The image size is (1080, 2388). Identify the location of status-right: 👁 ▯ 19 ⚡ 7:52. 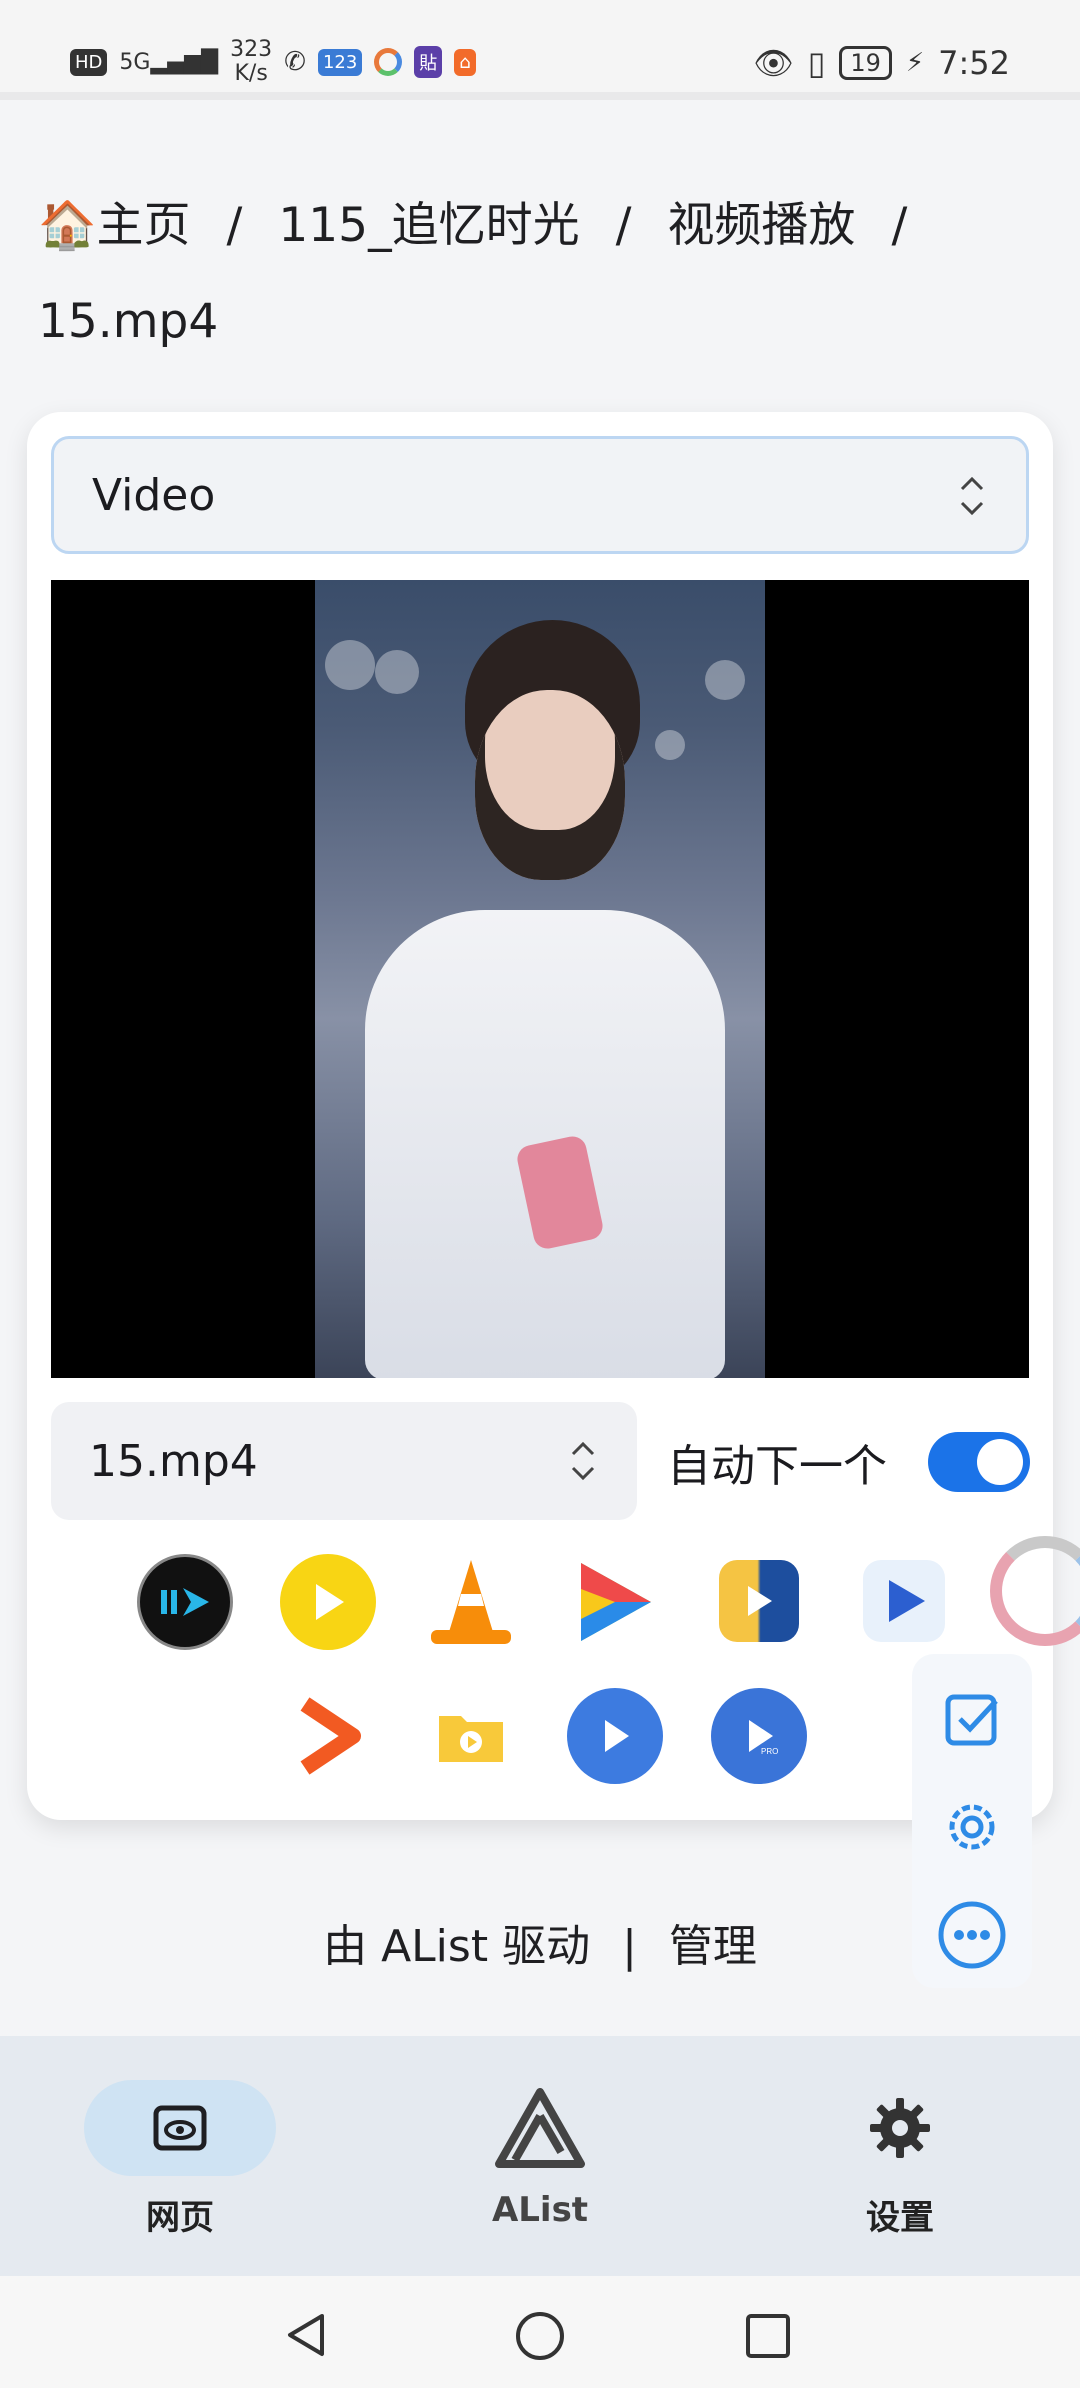
(881, 63).